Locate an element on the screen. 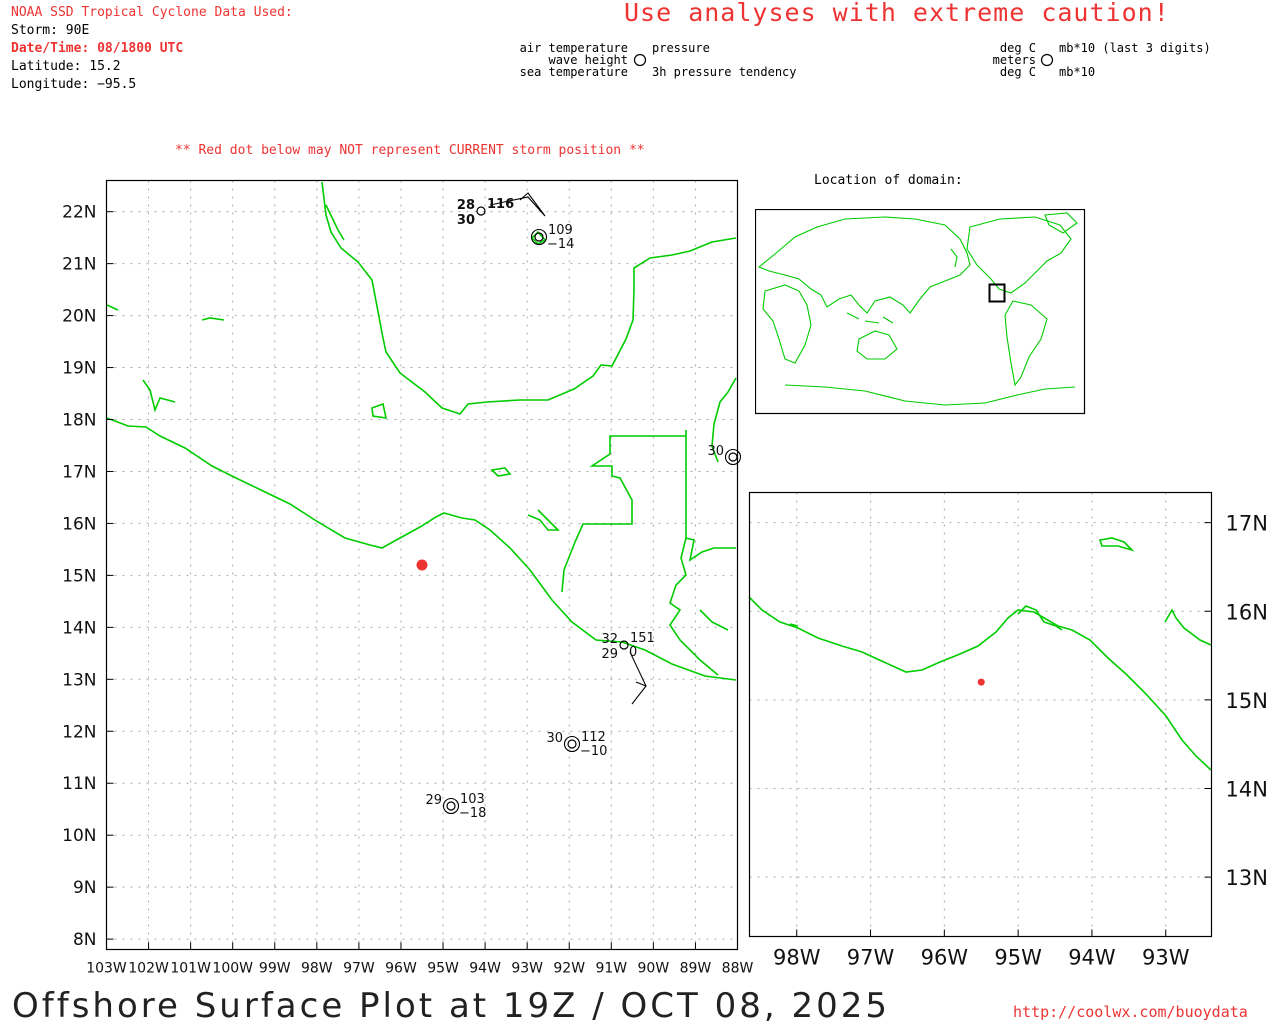 The height and width of the screenshot is (1026, 1280). zoom-map-coastlines is located at coordinates (980, 654).